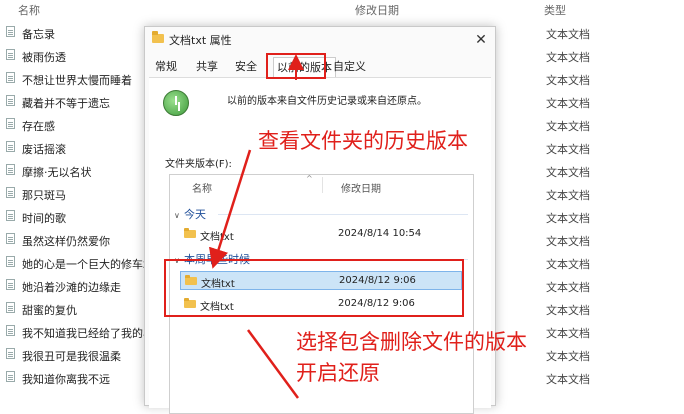 This screenshot has height=414, width=684. What do you see at coordinates (44, 195) in the screenshot?
I see `file-name: 那只斑马` at bounding box center [44, 195].